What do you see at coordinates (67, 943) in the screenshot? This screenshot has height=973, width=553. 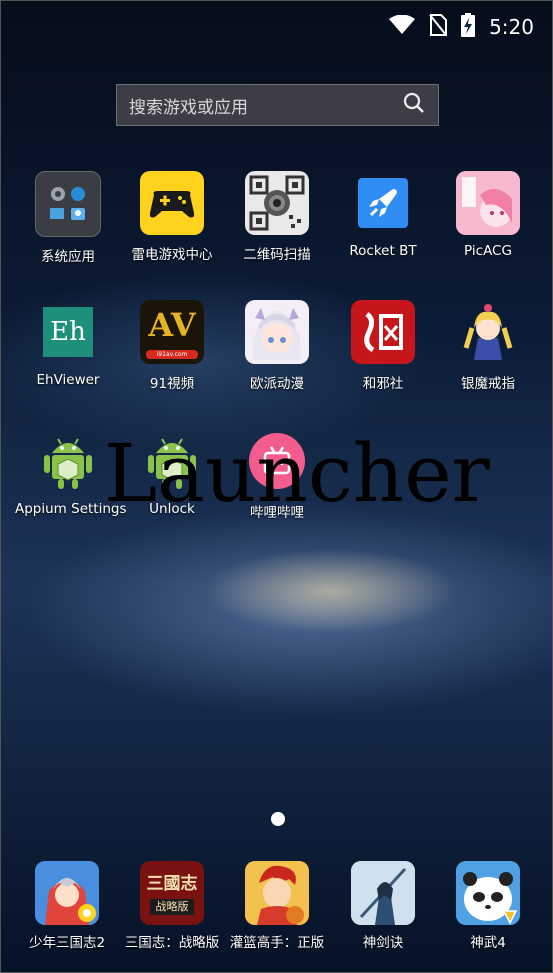 I see `app-label: 少年三国志2` at bounding box center [67, 943].